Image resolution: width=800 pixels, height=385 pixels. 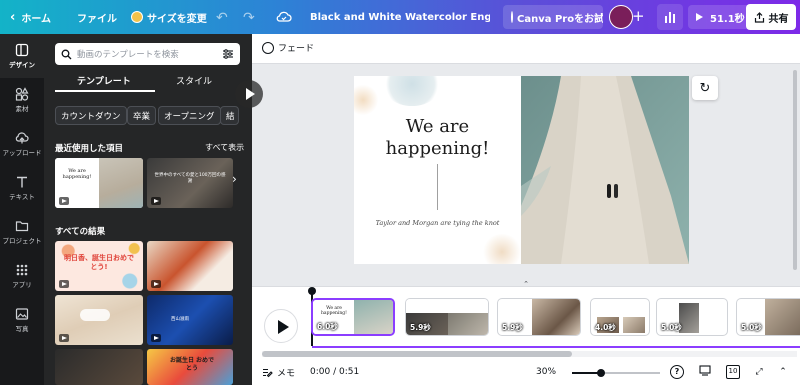 What do you see at coordinates (189, 115) in the screenshot?
I see `filter-chip: オープニング` at bounding box center [189, 115].